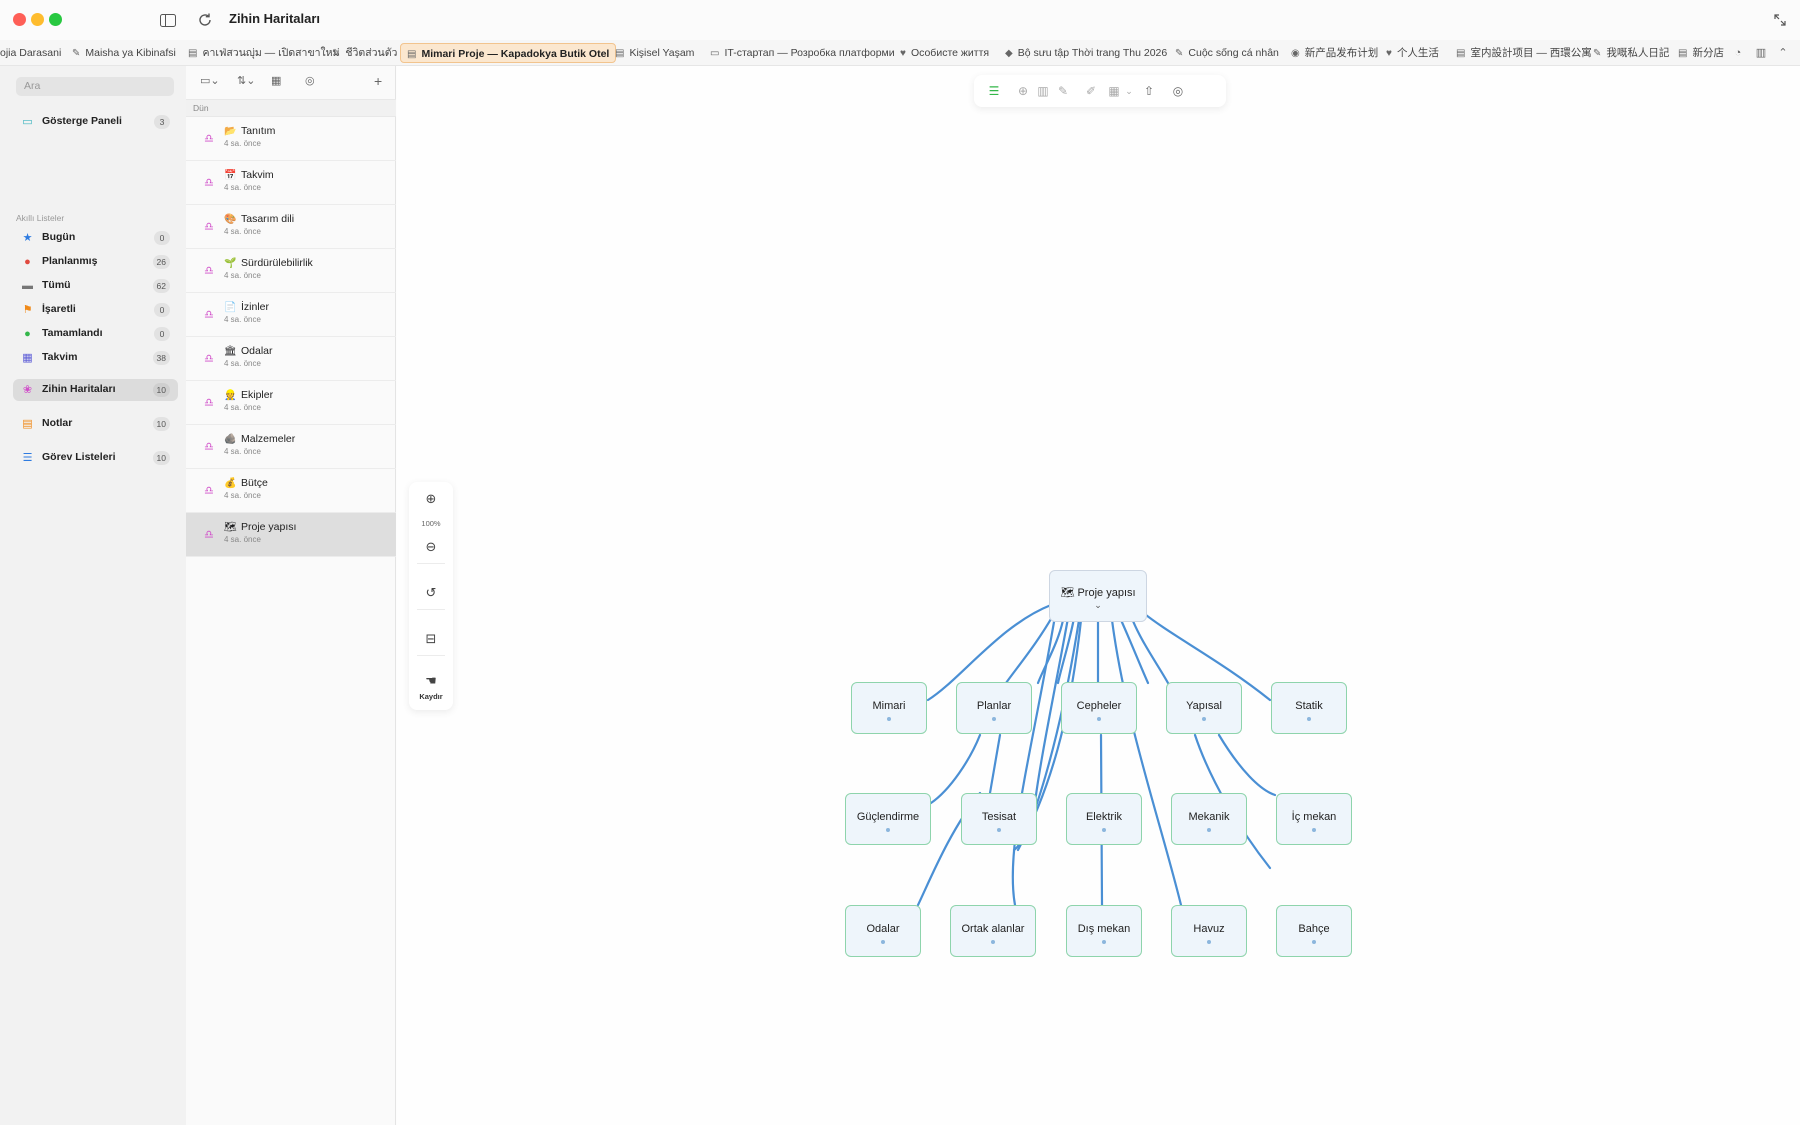  What do you see at coordinates (291, 359) in the screenshot?
I see `list-item: ♎ 🏛 Odalar 4 sa. önce` at bounding box center [291, 359].